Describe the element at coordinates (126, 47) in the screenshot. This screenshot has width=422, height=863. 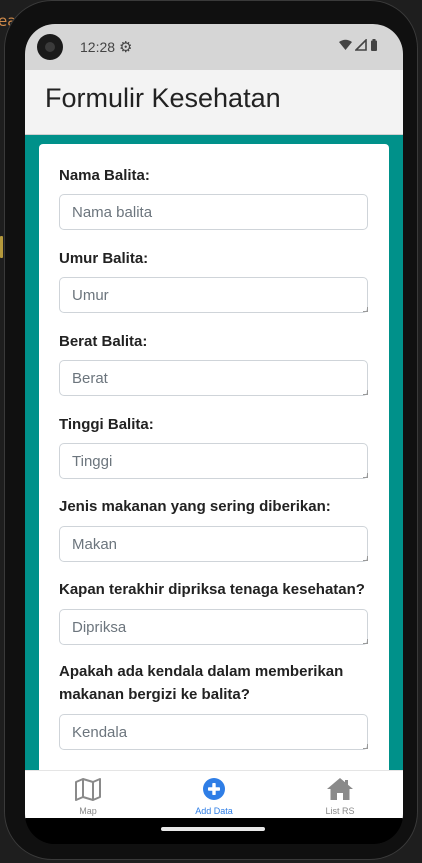
I see `settings-icon: ⚙` at that location.